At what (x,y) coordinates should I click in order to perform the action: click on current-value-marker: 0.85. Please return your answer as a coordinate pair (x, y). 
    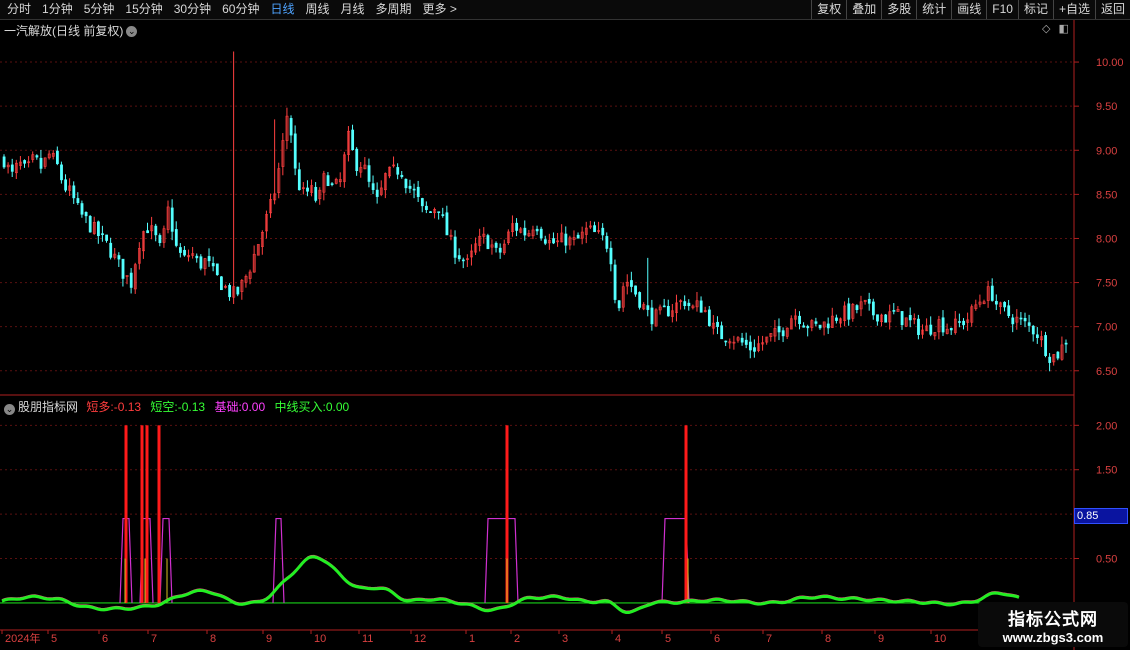
    Looking at the image, I should click on (1101, 516).